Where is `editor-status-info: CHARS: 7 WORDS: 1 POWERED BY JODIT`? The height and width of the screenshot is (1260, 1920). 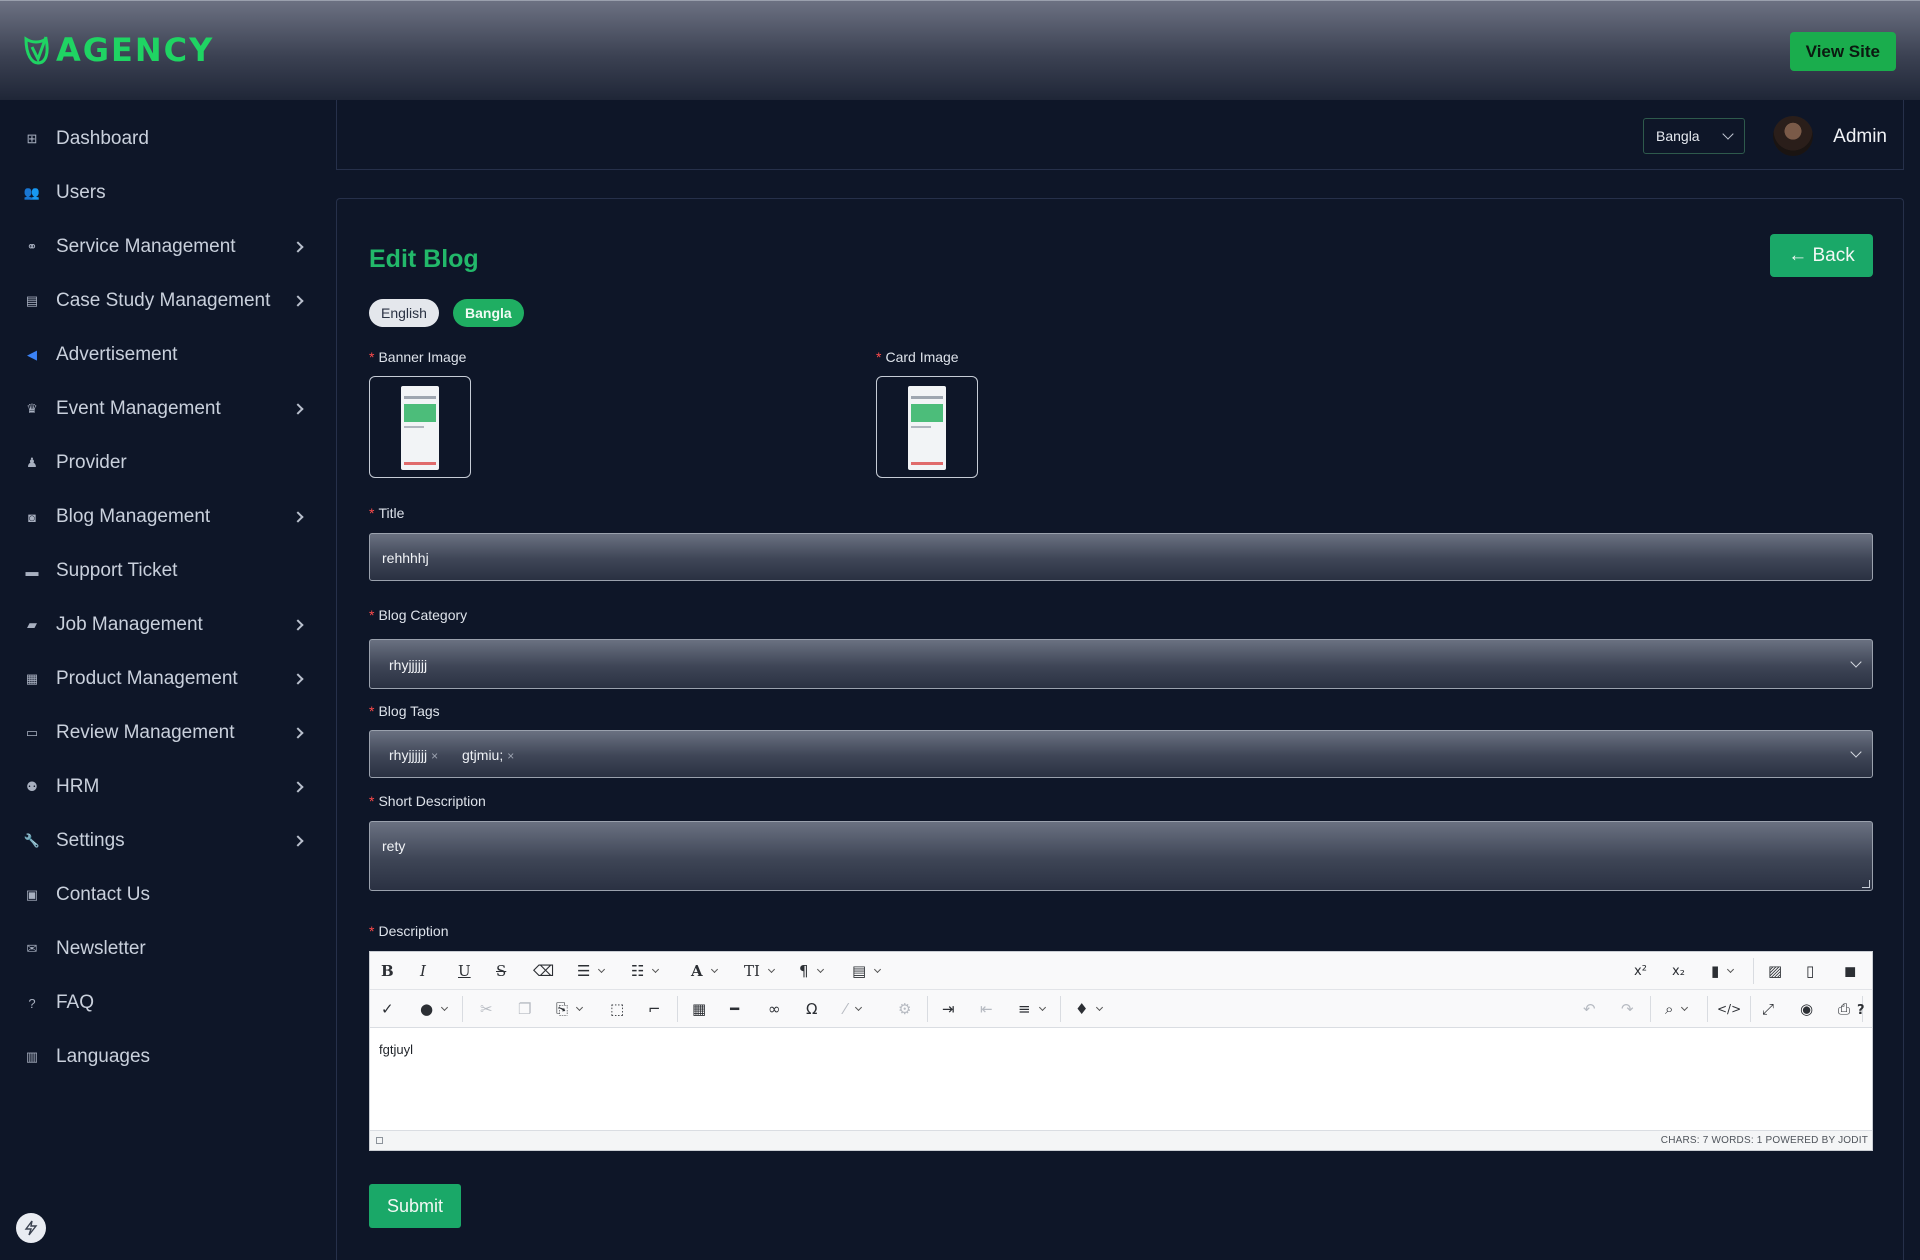 editor-status-info: CHARS: 7 WORDS: 1 POWERED BY JODIT is located at coordinates (1764, 1140).